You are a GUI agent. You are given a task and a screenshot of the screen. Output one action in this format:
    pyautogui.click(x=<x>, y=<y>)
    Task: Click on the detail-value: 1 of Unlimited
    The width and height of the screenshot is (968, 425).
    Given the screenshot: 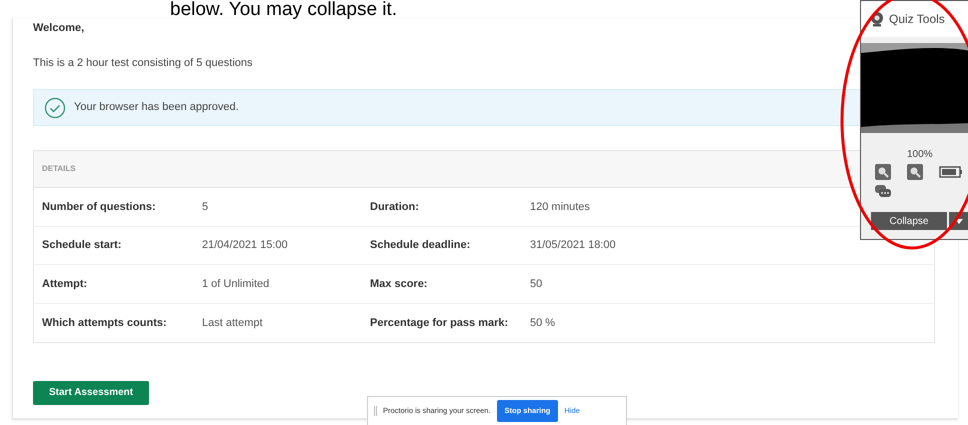 What is the action you would take?
    pyautogui.click(x=236, y=284)
    